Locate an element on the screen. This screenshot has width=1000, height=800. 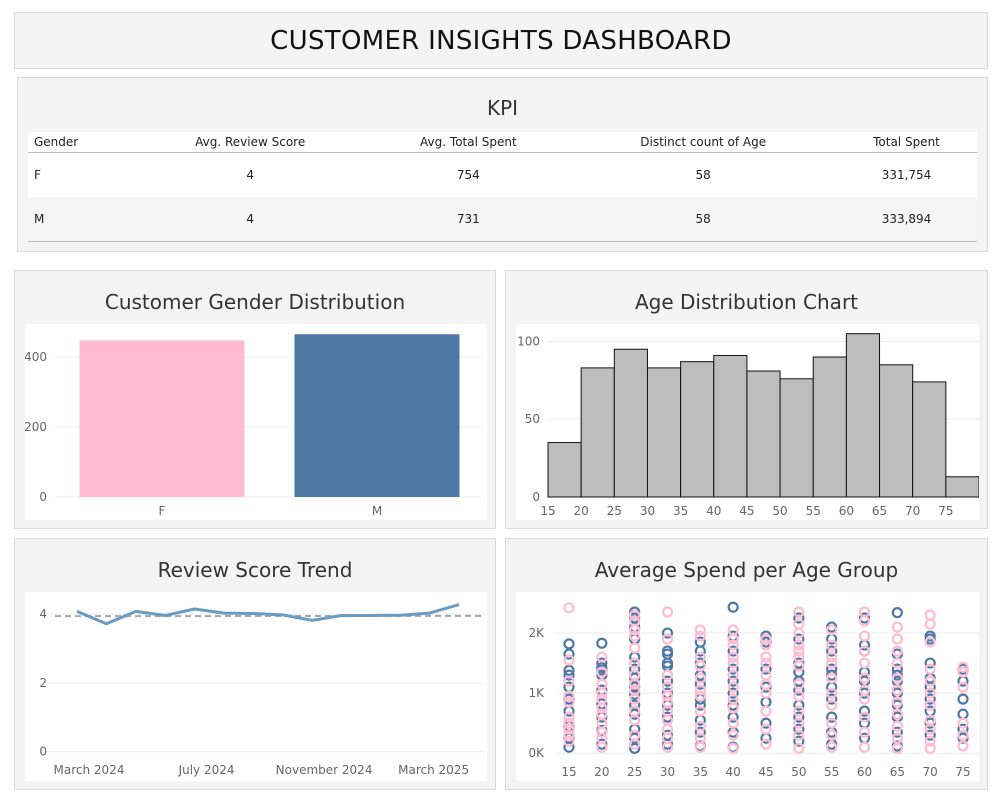
x-tick-label: 40 is located at coordinates (713, 511).